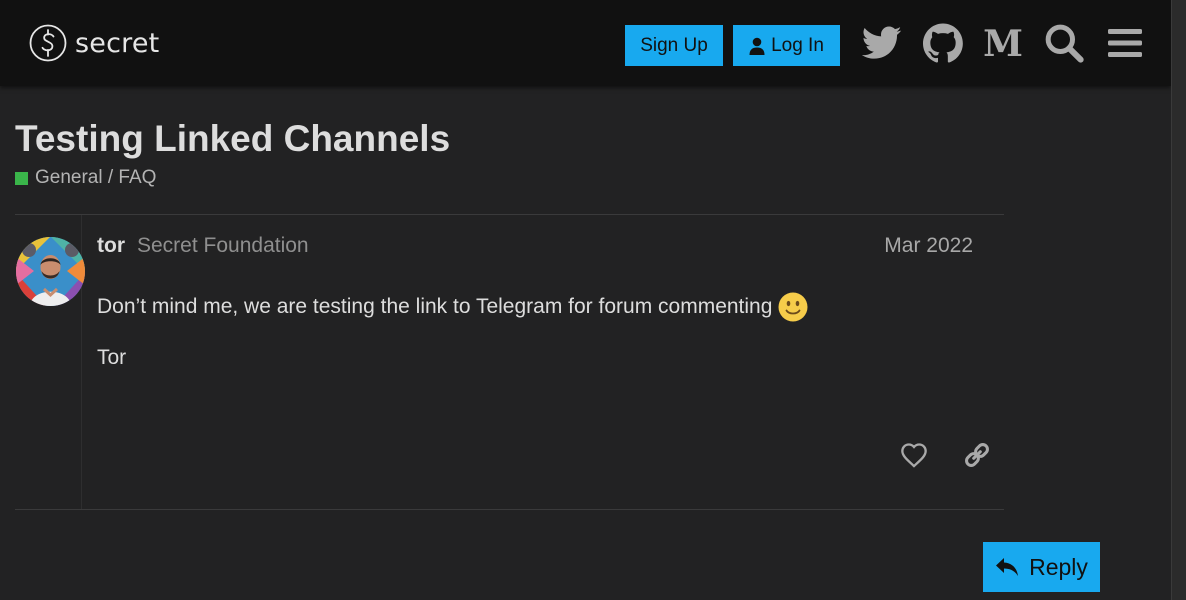 The width and height of the screenshot is (1186, 600). I want to click on search-icon, so click(1064, 43).